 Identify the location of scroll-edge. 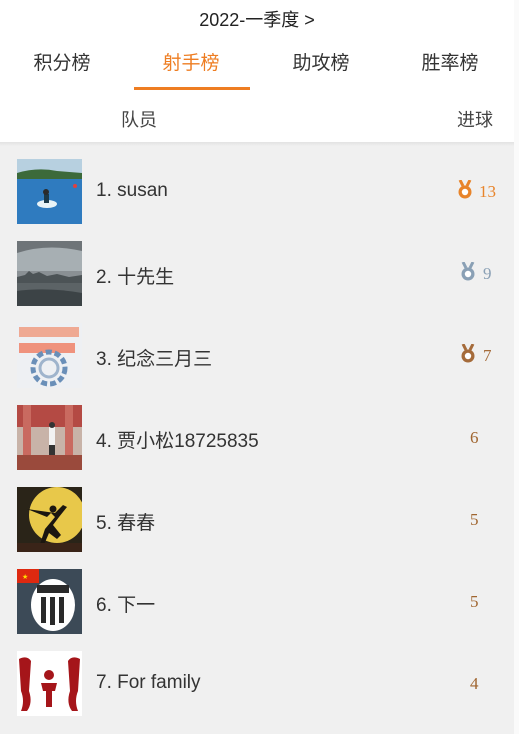
(516, 367).